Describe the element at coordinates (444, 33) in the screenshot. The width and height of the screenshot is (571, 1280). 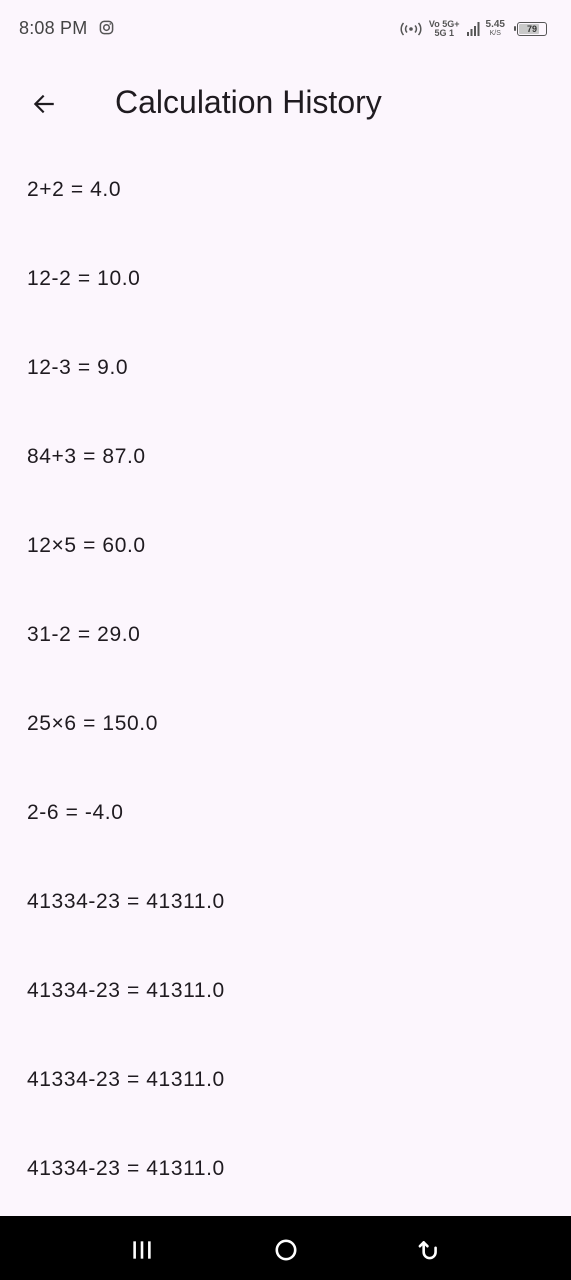
I see `network-type-bottom: 5G 1` at that location.